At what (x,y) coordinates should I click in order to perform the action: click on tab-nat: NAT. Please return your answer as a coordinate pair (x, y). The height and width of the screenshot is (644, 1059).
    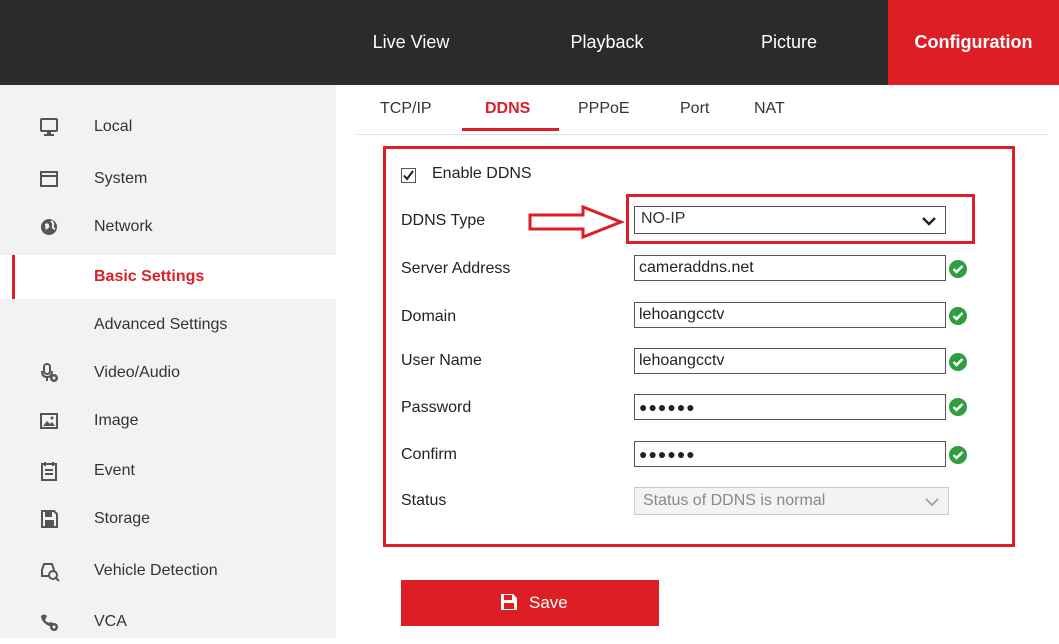
    Looking at the image, I should click on (769, 109).